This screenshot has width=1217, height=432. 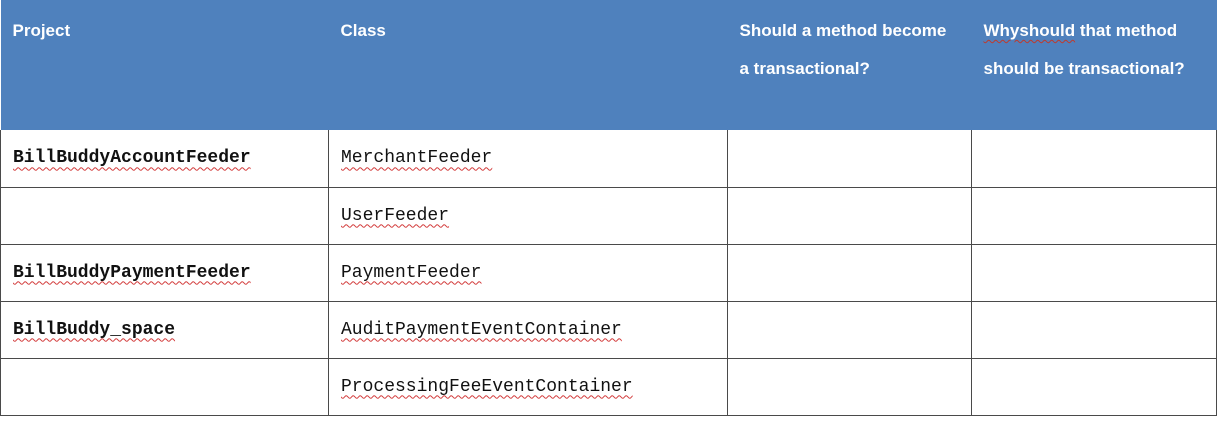 I want to click on class-cell: PaymentFeeder, so click(x=528, y=272).